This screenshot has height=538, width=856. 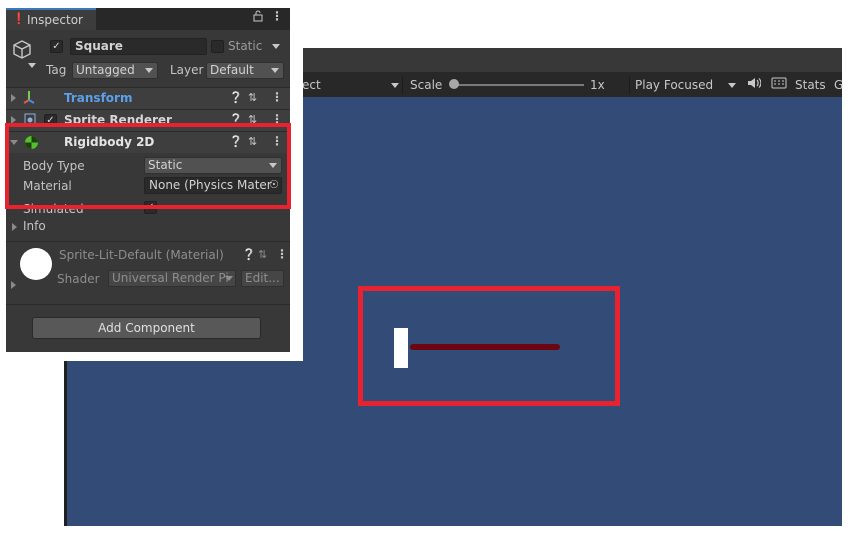 I want to click on keyboard-shortcuts-icon, so click(x=779, y=85).